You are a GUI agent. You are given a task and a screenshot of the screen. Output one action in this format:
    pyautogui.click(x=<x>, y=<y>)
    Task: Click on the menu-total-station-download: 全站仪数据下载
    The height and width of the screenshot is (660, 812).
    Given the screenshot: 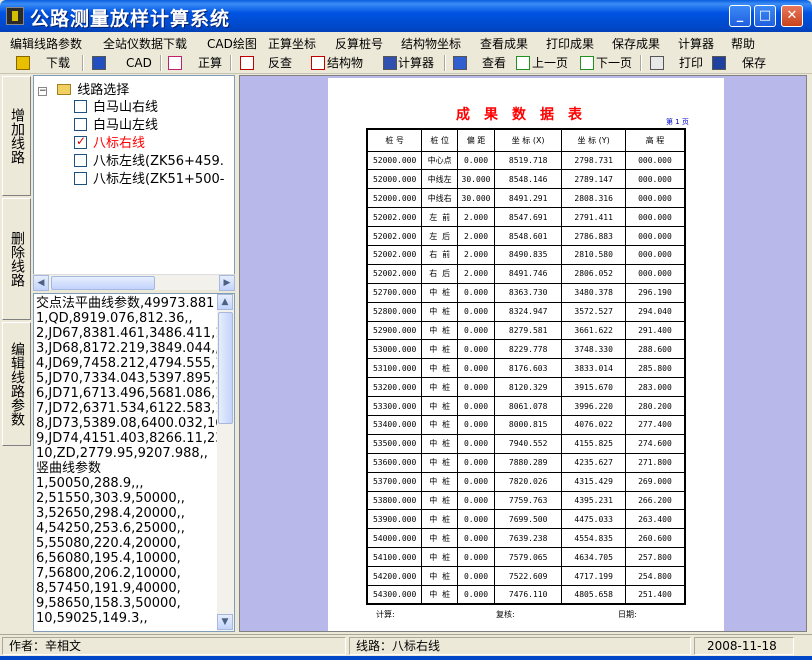 What is the action you would take?
    pyautogui.click(x=145, y=43)
    